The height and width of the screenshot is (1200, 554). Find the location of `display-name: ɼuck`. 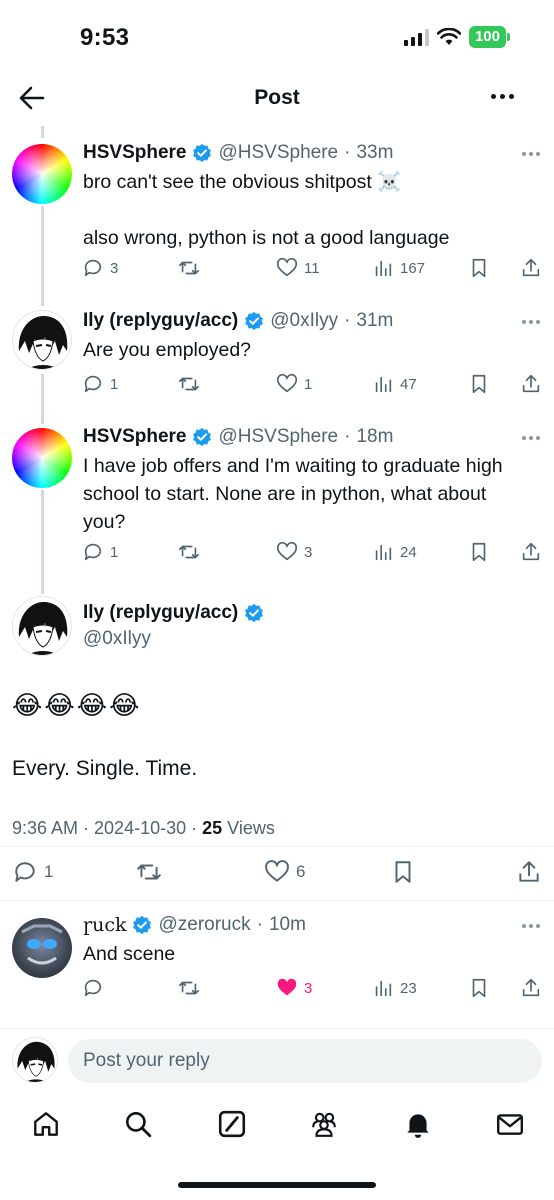

display-name: ɼuck is located at coordinates (104, 925).